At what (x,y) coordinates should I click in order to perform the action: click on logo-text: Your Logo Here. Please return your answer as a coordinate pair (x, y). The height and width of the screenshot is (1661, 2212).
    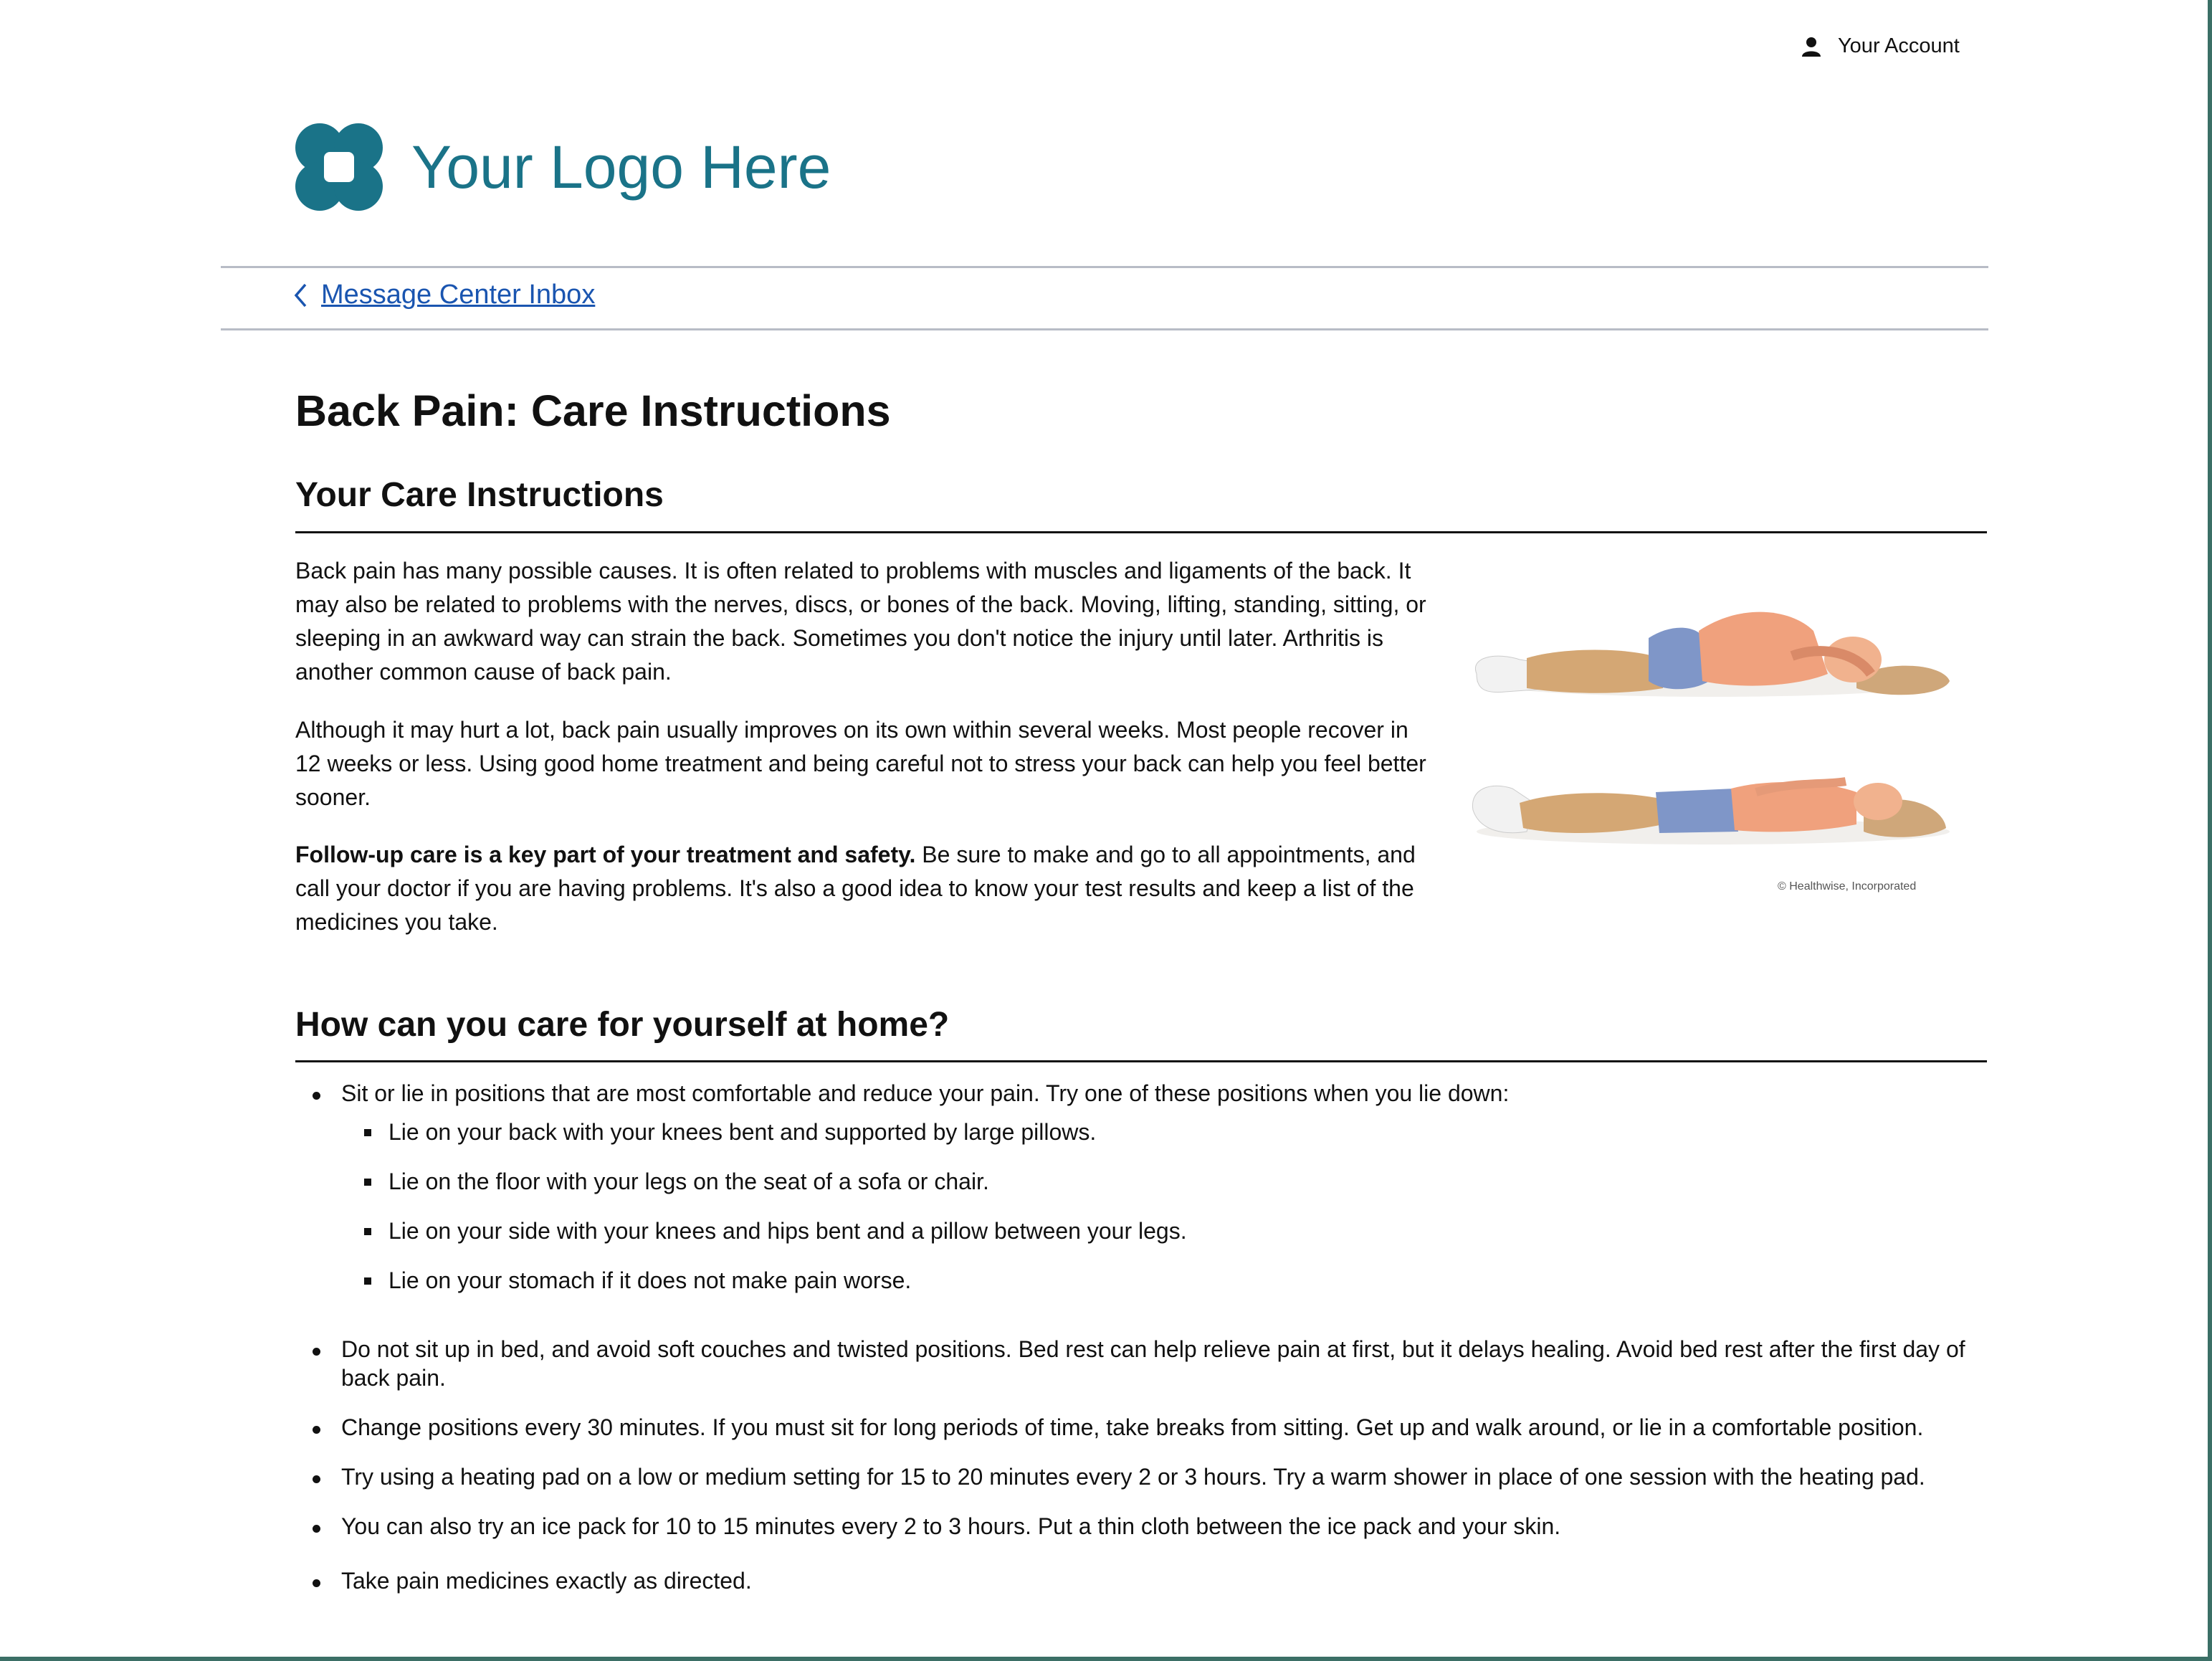
    Looking at the image, I should click on (621, 167).